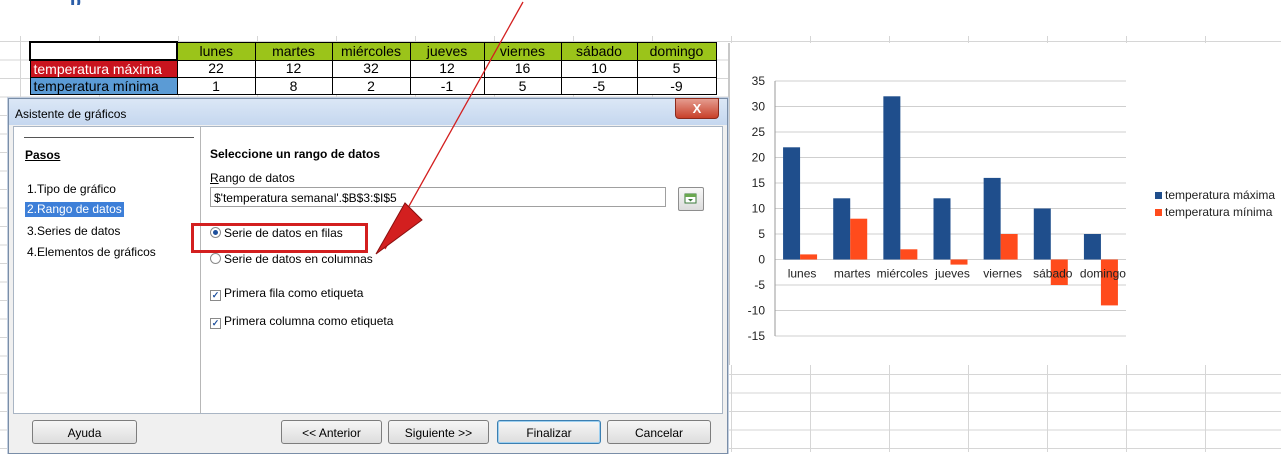 This screenshot has height=454, width=1281. I want to click on table-cell: 2, so click(371, 86).